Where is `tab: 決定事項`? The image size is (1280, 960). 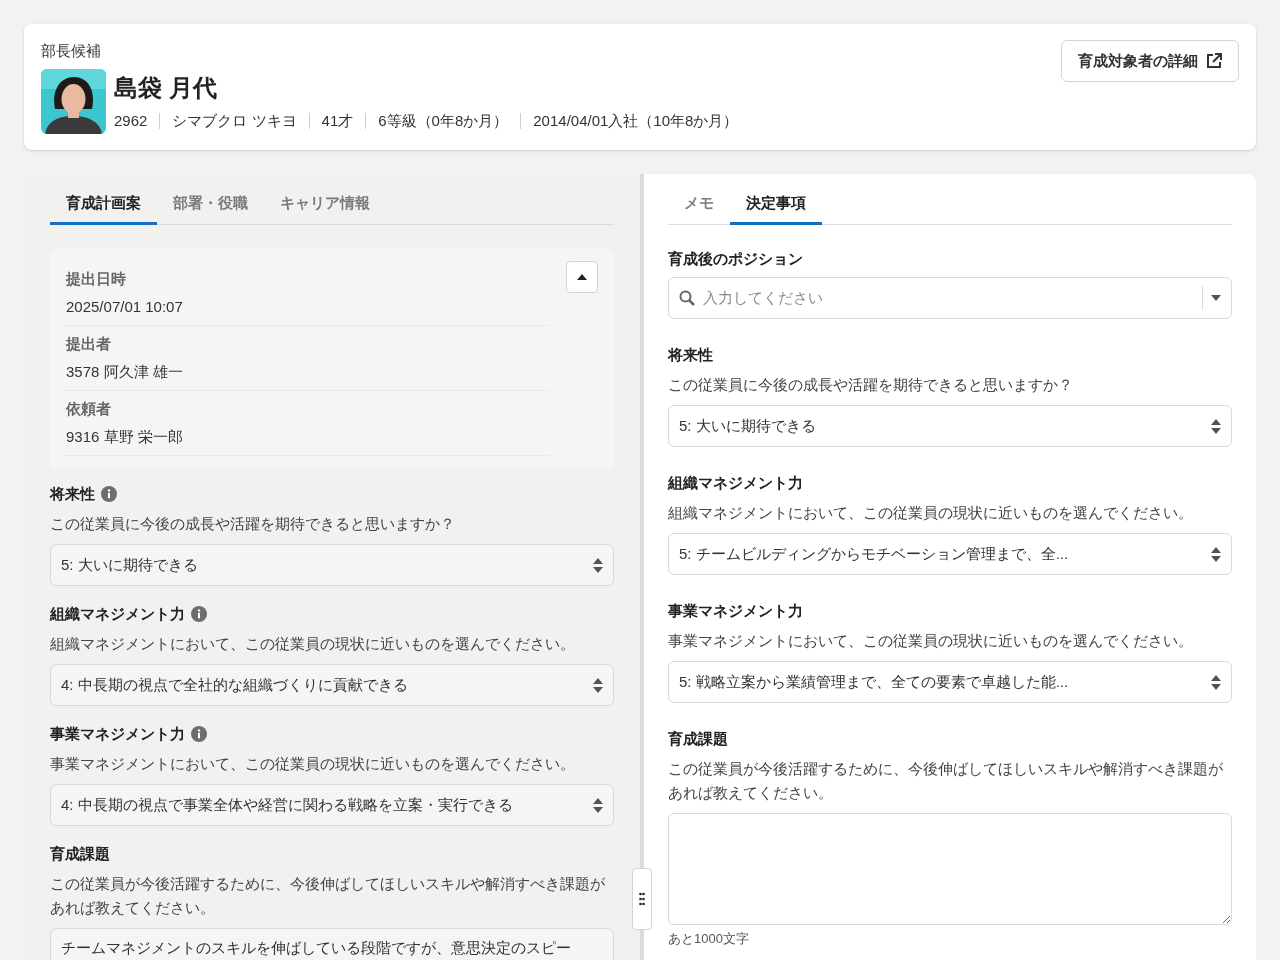
tab: 決定事項 is located at coordinates (776, 206).